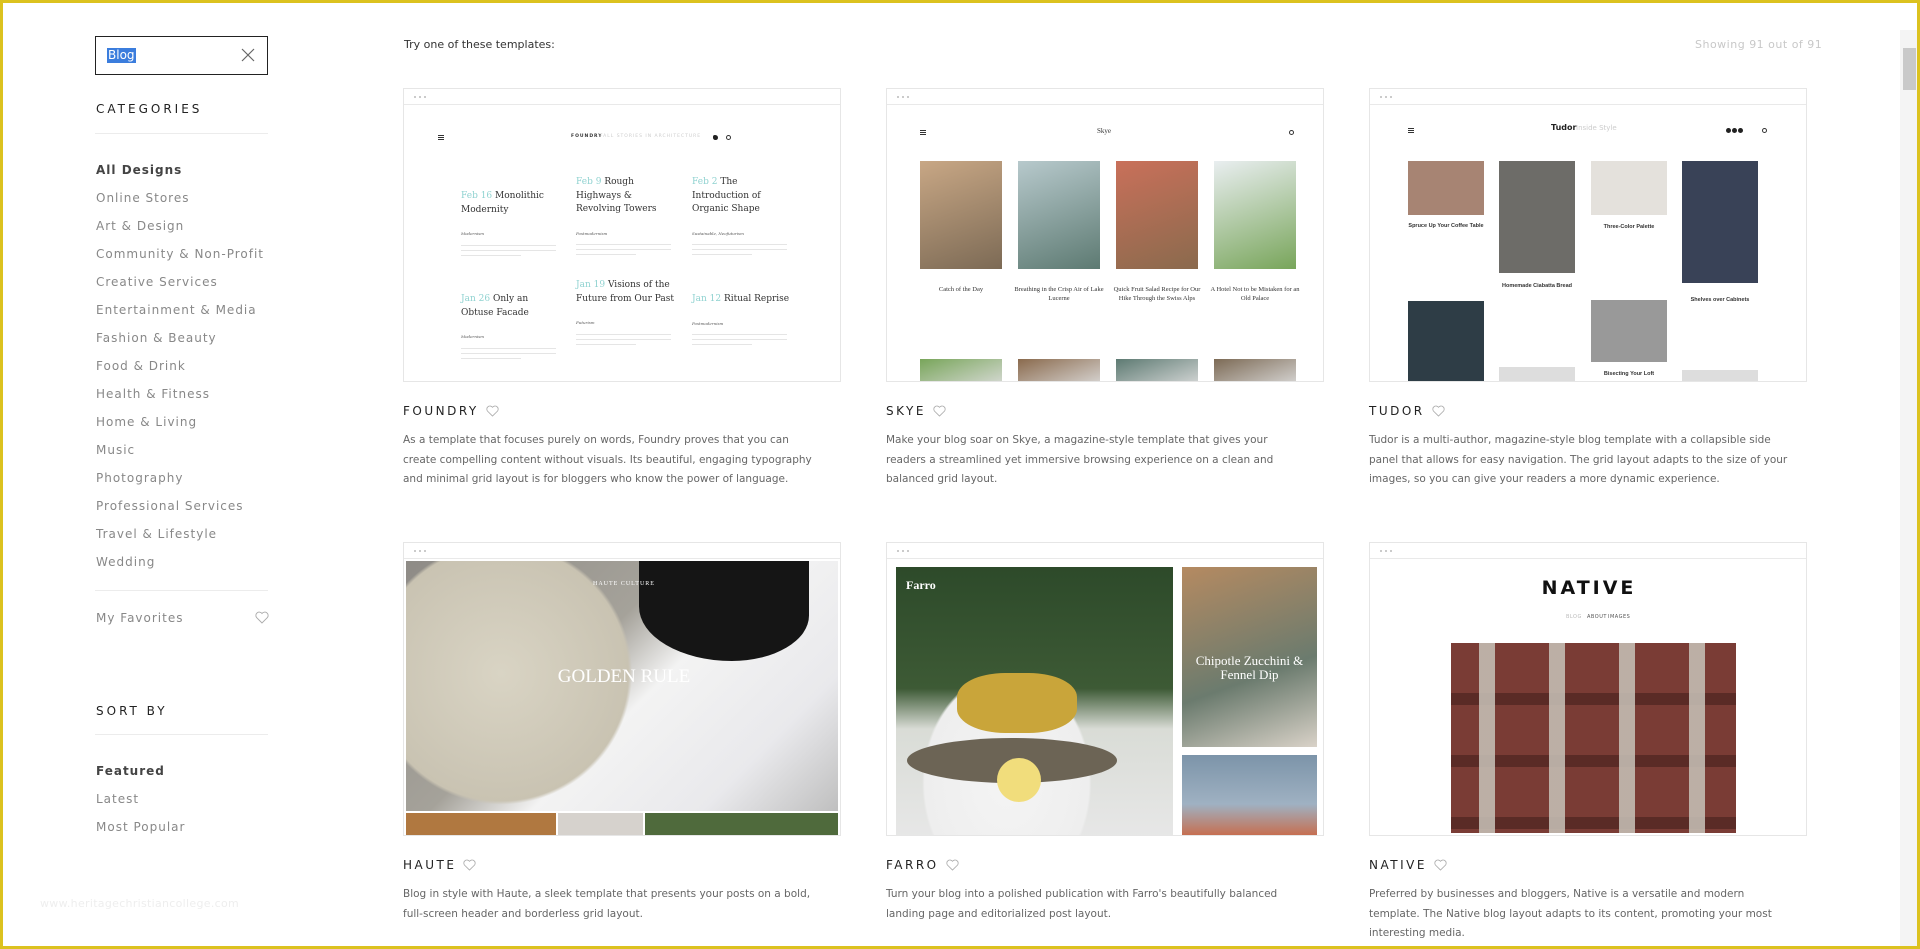 Image resolution: width=1920 pixels, height=949 pixels. Describe the element at coordinates (591, 285) in the screenshot. I see `post-date: Jan 19` at that location.